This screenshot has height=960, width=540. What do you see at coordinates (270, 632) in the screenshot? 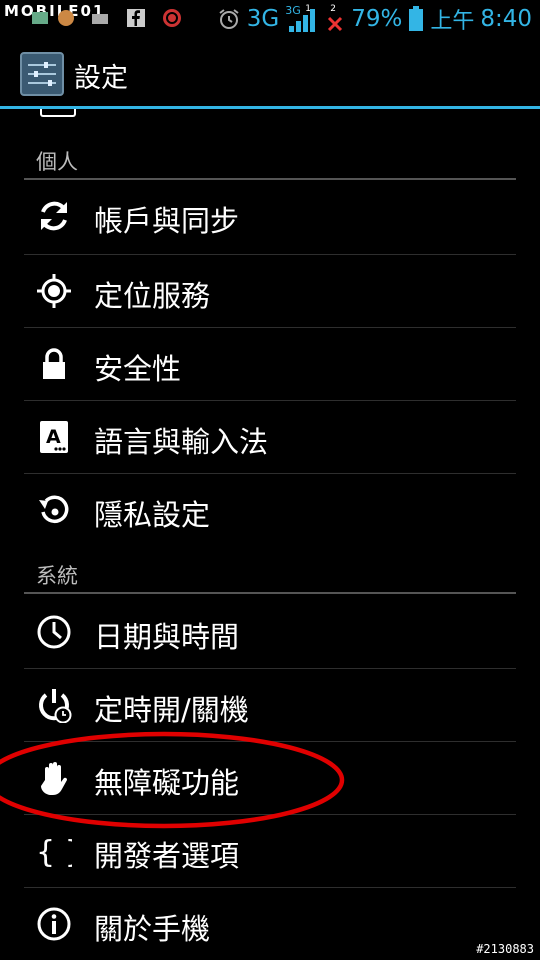
I see `settings-item-date-time: 日期與時間` at bounding box center [270, 632].